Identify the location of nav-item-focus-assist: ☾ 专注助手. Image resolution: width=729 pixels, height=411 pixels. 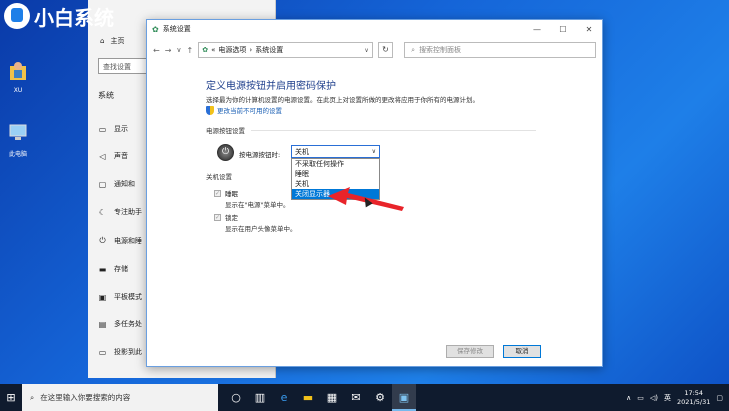
(120, 212).